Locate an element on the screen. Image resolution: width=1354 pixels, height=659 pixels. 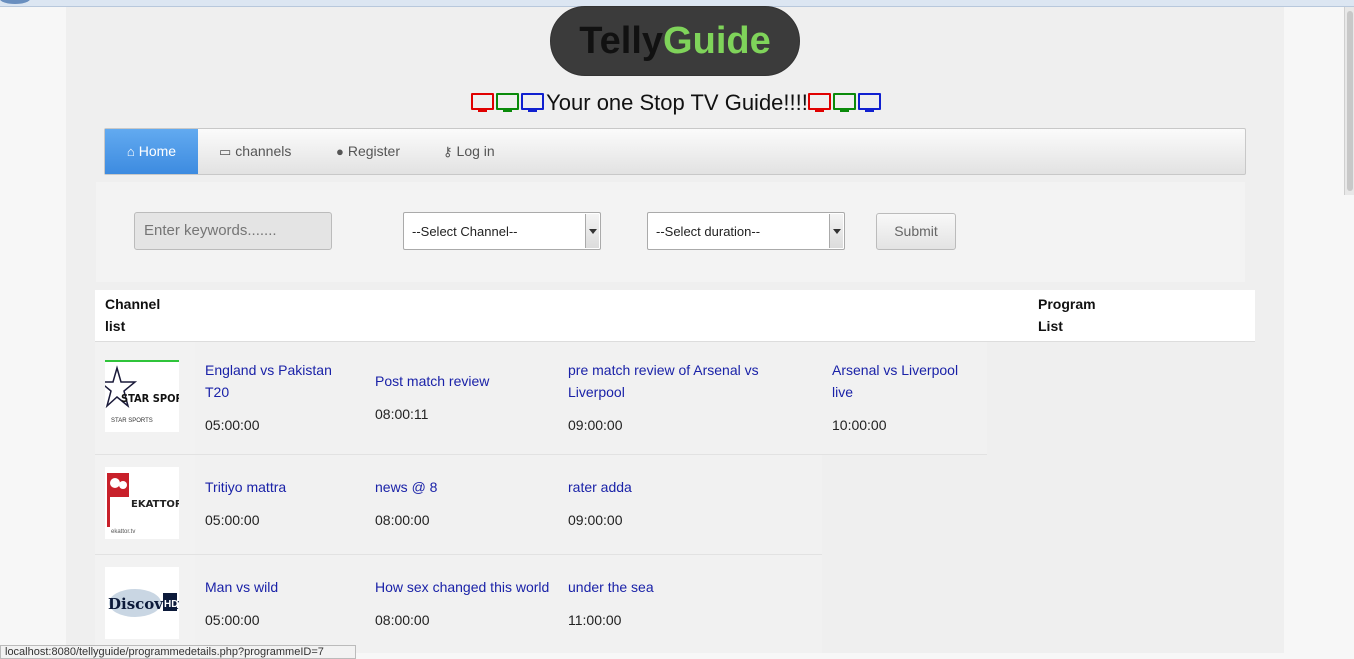
star-sports-logo-graphic: STAR SPORTS 1 STAR SPORTS is located at coordinates (142, 392).